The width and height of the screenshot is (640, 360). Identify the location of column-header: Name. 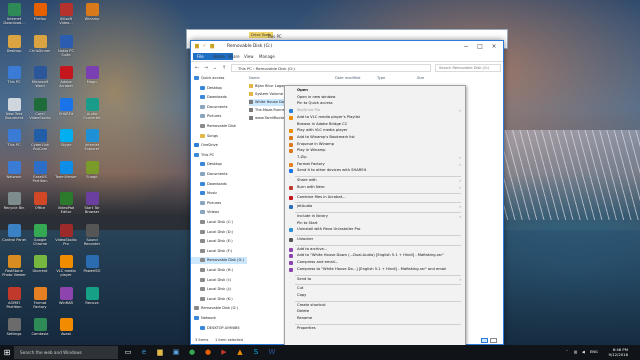
(254, 78).